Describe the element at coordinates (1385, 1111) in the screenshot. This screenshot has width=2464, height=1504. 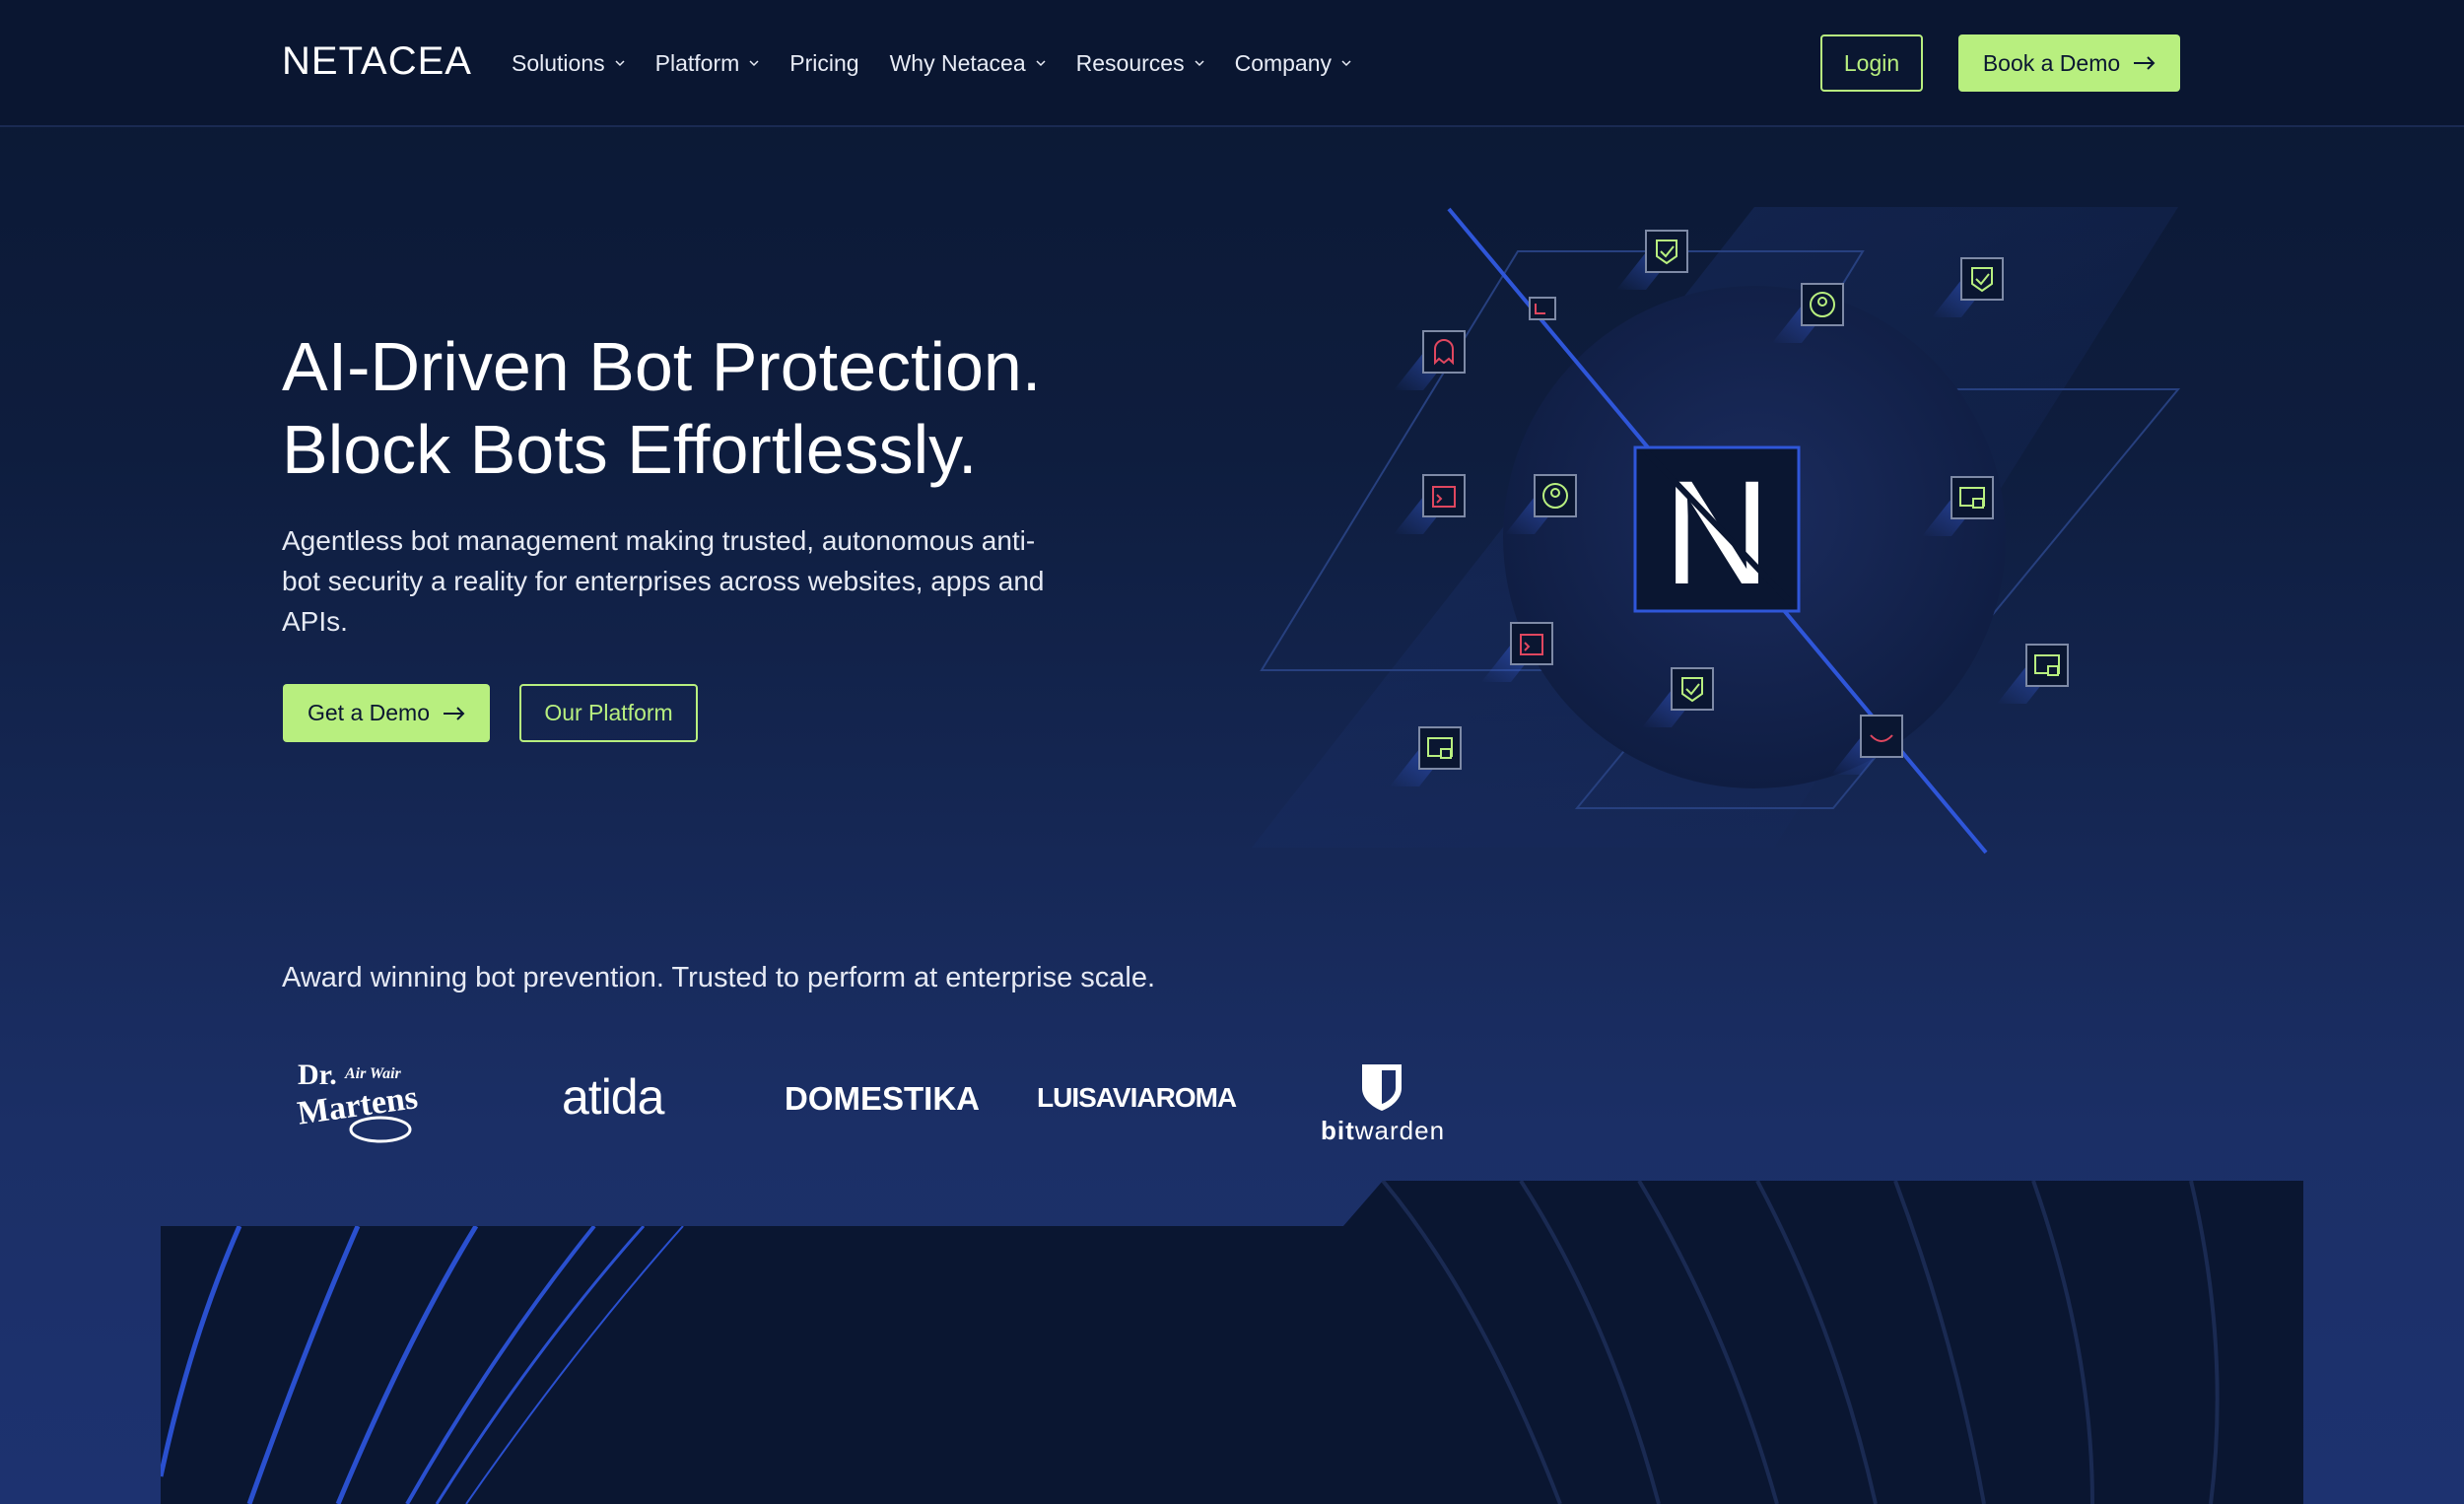
I see `bitwarden-logo: bitwarden` at that location.